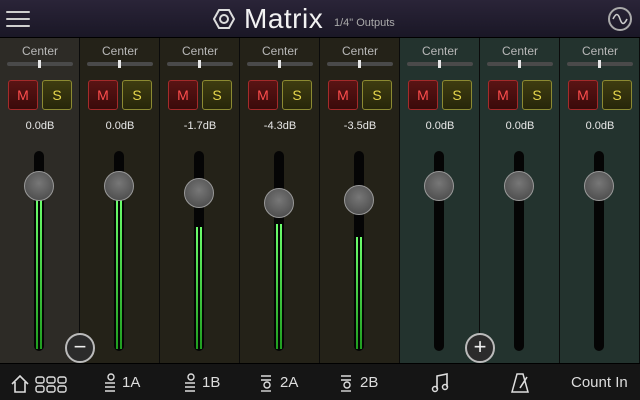 The image size is (640, 400). What do you see at coordinates (284, 18) in the screenshot?
I see `page-title: Matrix` at bounding box center [284, 18].